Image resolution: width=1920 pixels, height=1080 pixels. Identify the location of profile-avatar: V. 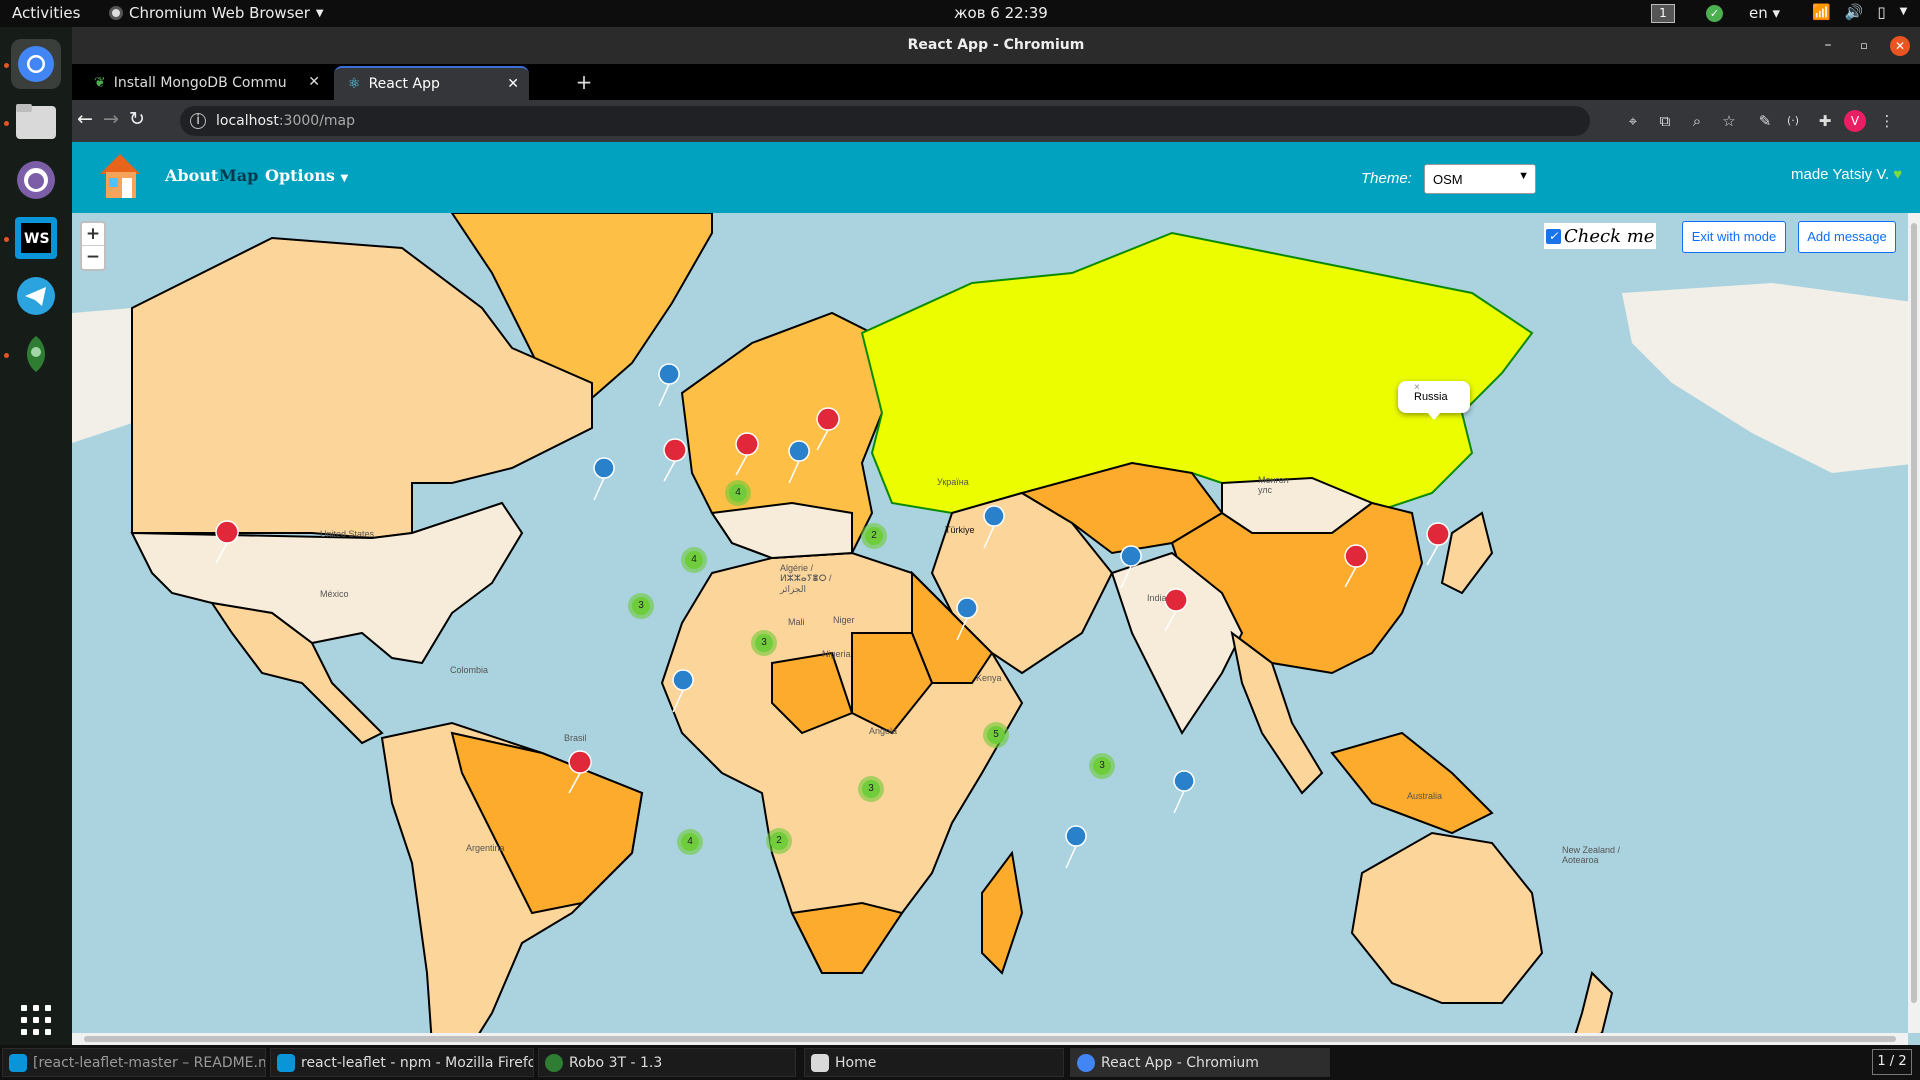
(1855, 121).